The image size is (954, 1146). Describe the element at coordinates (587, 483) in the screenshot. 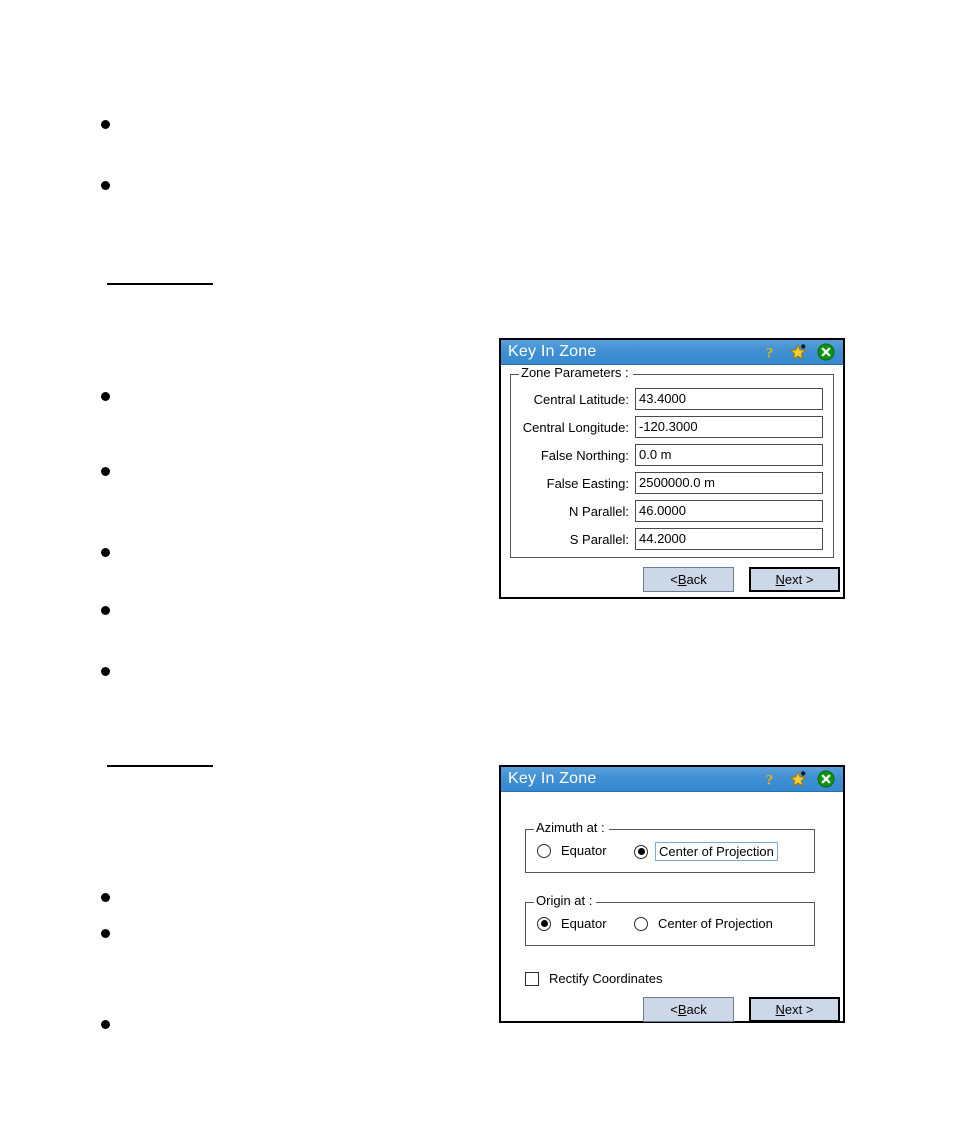

I see `field-label: False Easting:` at that location.